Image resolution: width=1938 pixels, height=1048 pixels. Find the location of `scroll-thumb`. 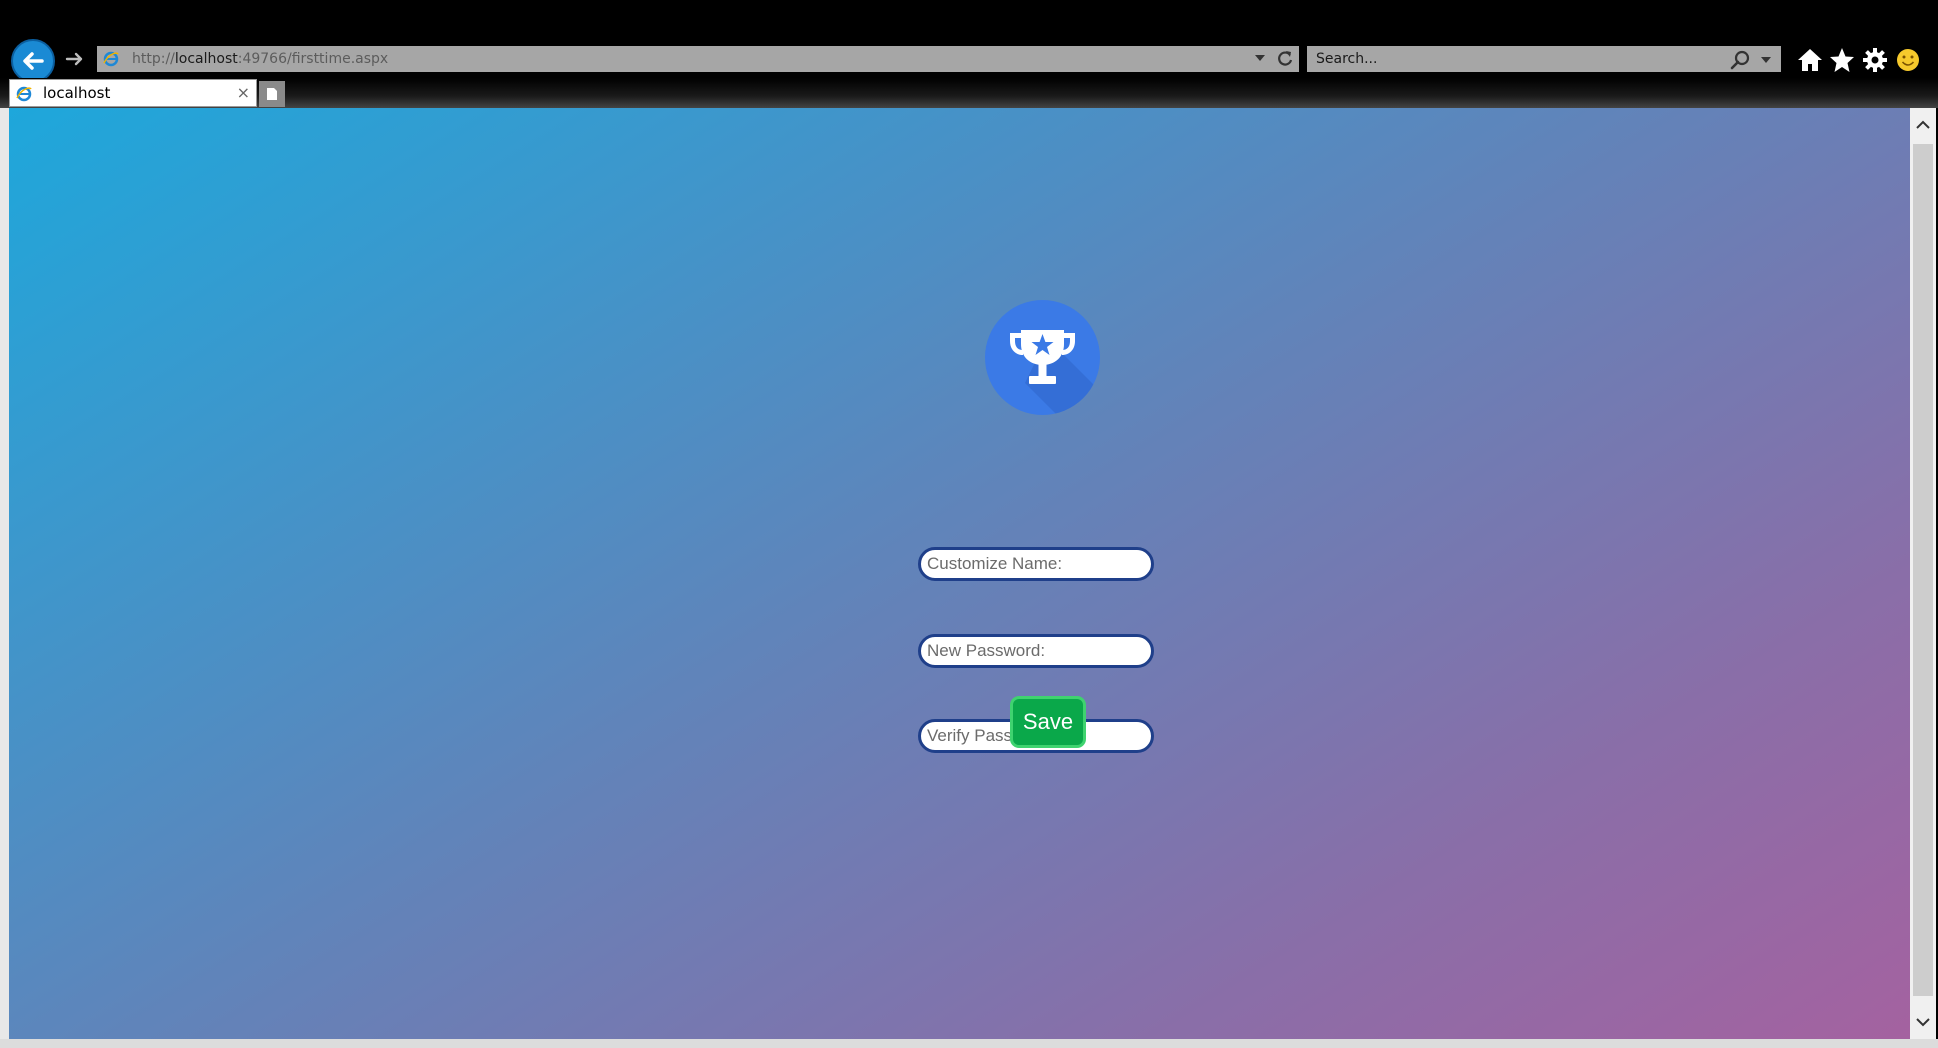

scroll-thumb is located at coordinates (1923, 570).